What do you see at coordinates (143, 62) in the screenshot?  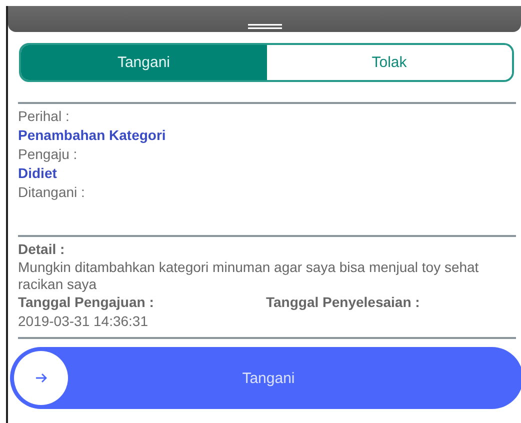 I see `segment-tab: Tangani` at bounding box center [143, 62].